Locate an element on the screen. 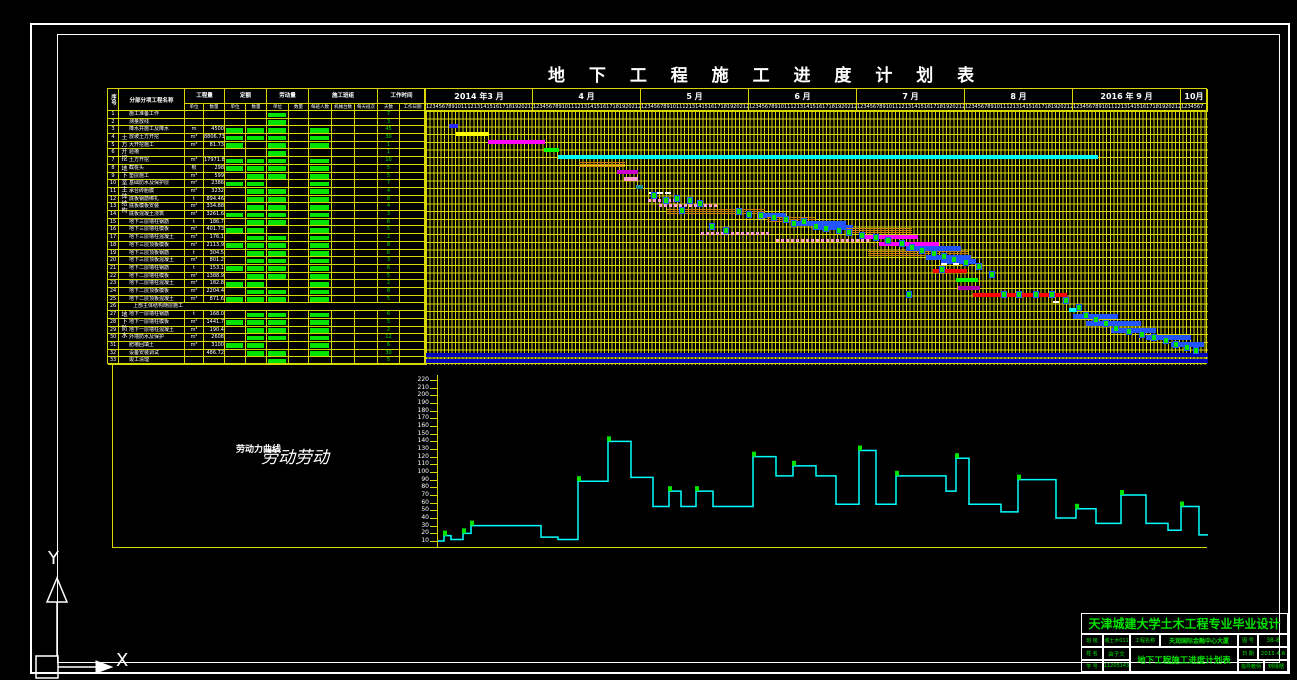  table-row: 26 上部主体结构随层施工 is located at coordinates (267, 307).